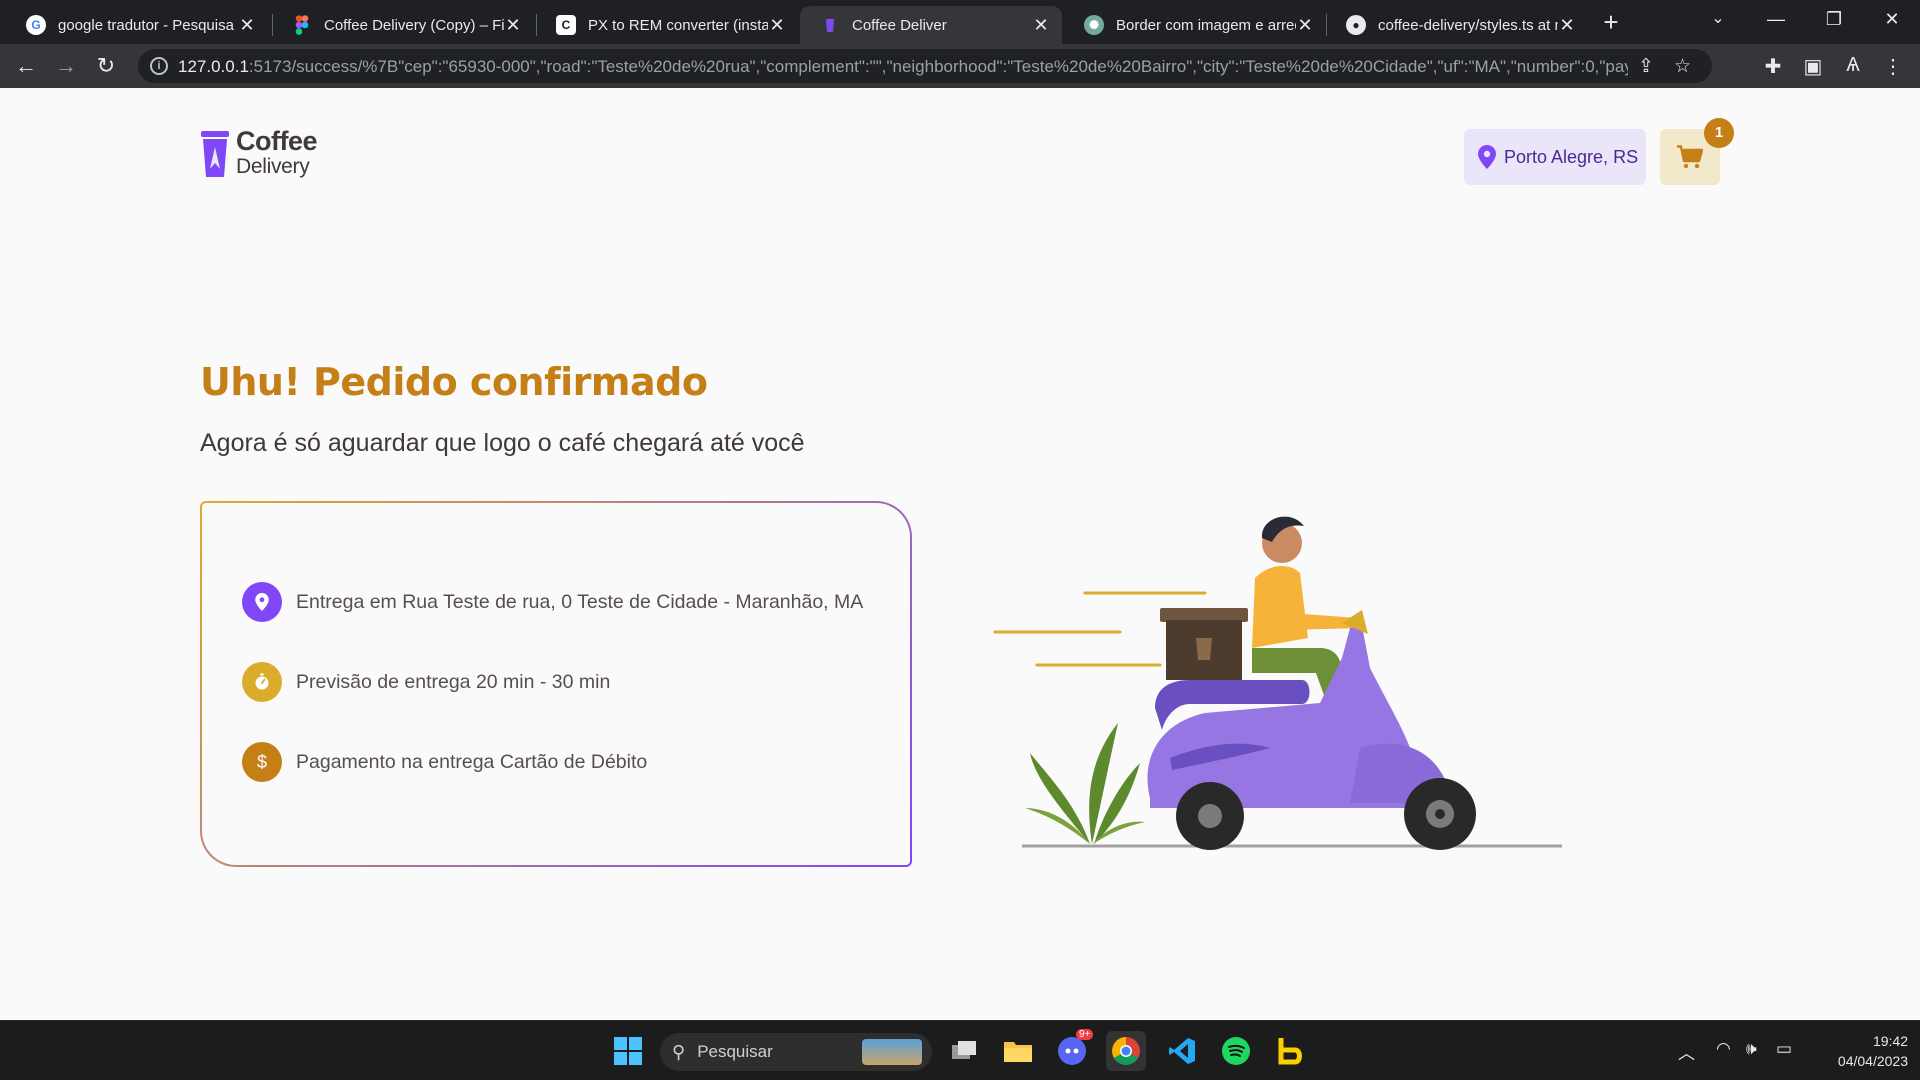 This screenshot has height=1080, width=1920. I want to click on clock-time: 19:42, so click(1890, 1041).